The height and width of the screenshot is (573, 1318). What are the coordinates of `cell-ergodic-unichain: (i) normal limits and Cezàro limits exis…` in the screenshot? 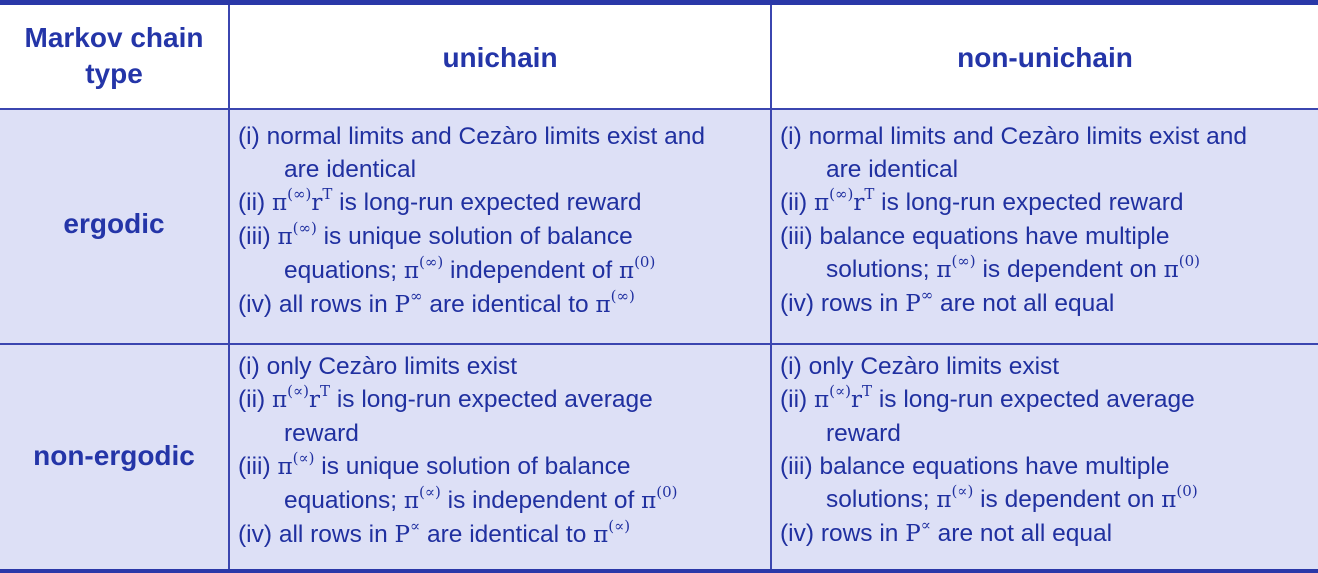 It's located at (471, 221).